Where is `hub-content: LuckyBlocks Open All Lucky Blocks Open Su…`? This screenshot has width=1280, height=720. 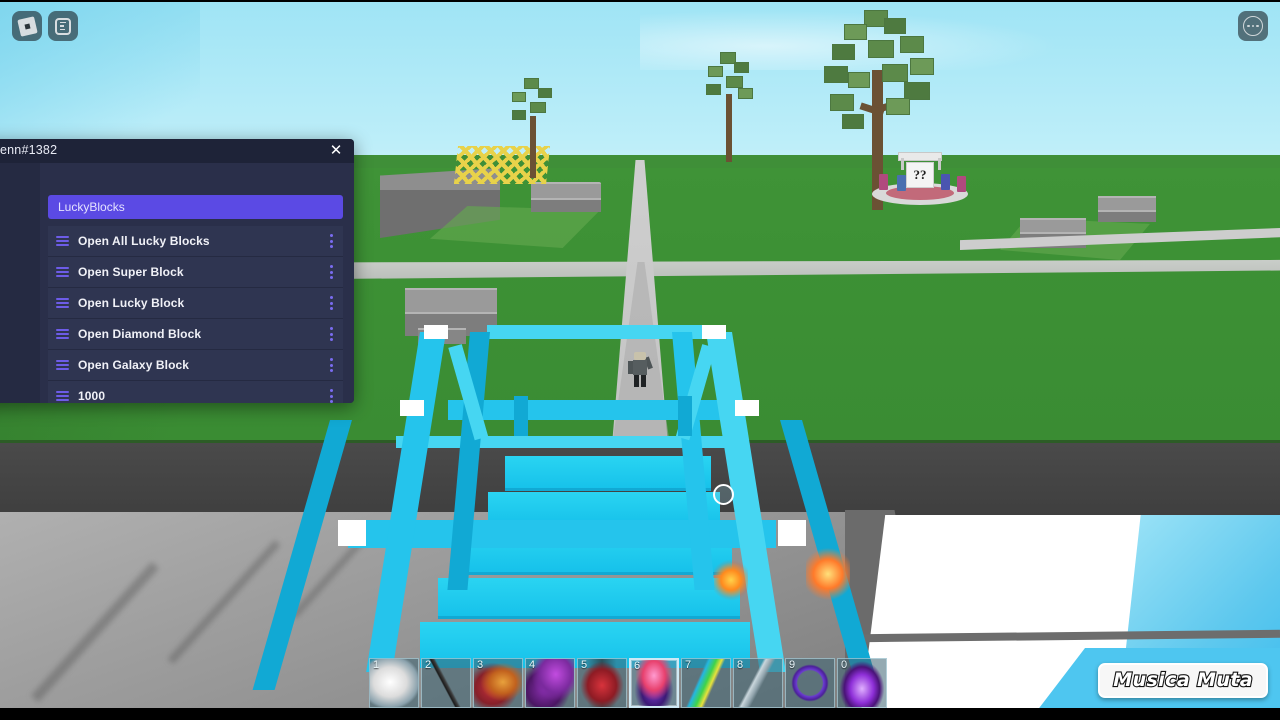
hub-content: LuckyBlocks Open All Lucky Blocks Open Su… is located at coordinates (197, 283).